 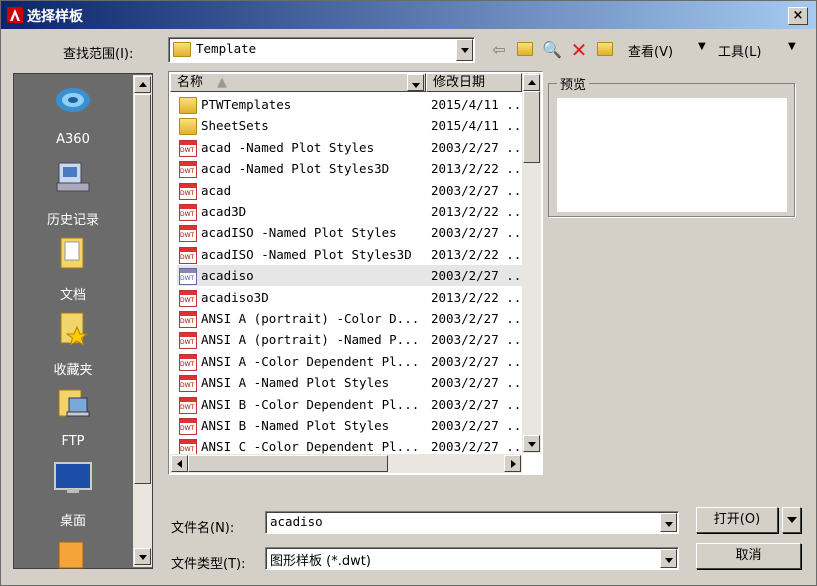 What do you see at coordinates (739, 50) in the screenshot?
I see `tools-menu: 工具(L)` at bounding box center [739, 50].